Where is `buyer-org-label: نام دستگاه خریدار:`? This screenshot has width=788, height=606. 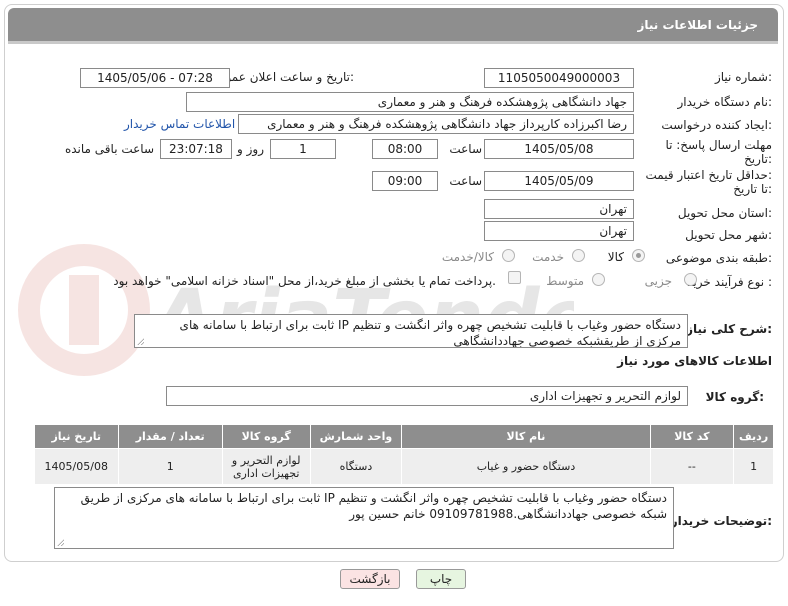
buyer-org-label: نام دستگاه خریدار: is located at coordinates (725, 102).